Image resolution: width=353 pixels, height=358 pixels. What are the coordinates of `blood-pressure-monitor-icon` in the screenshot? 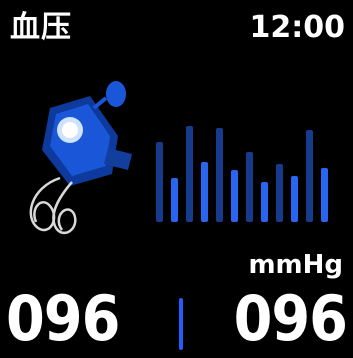 It's located at (80, 158).